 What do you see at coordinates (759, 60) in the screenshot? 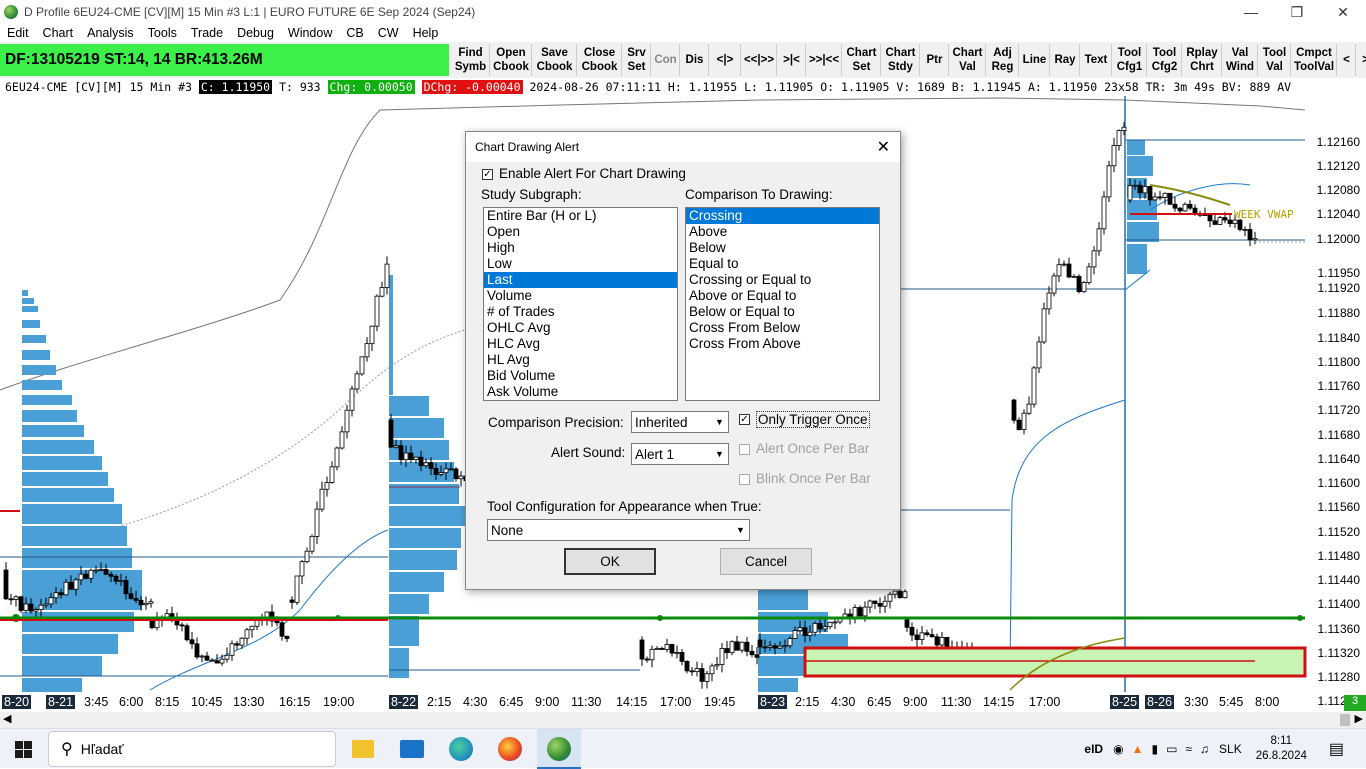
I see `toolbar-button--: <<|>>` at bounding box center [759, 60].